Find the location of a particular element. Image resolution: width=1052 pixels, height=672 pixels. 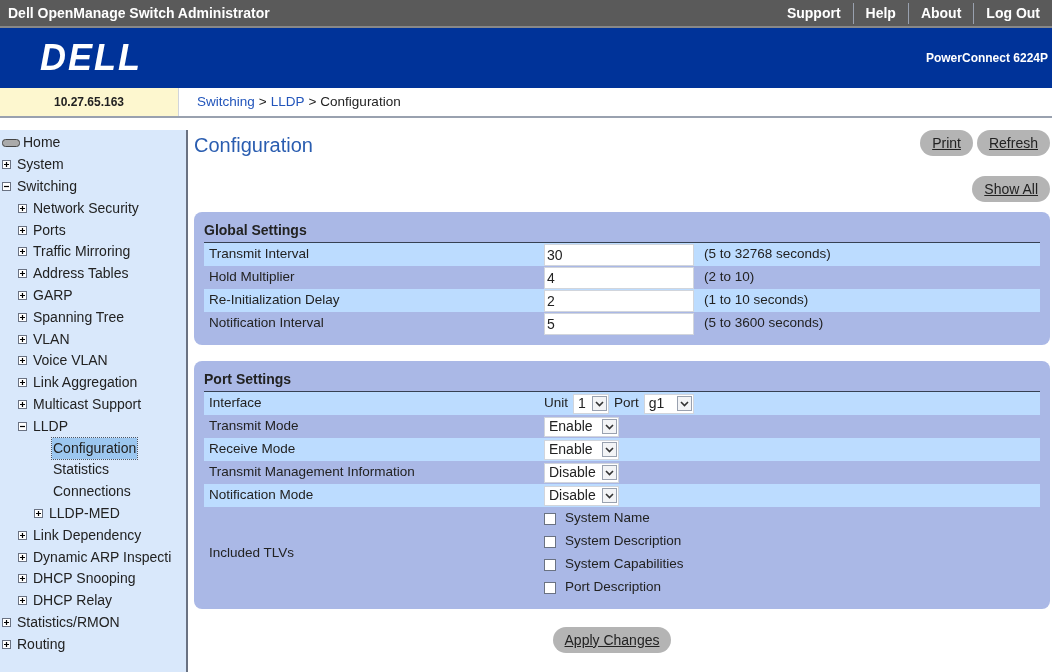

checkbox-label: System Name is located at coordinates (607, 518).